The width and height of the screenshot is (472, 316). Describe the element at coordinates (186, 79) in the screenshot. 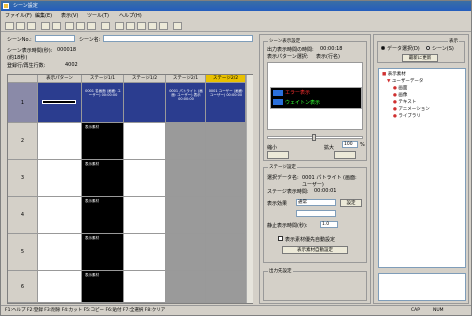

I see `col-header-stage2-1: ステージ2/1` at that location.